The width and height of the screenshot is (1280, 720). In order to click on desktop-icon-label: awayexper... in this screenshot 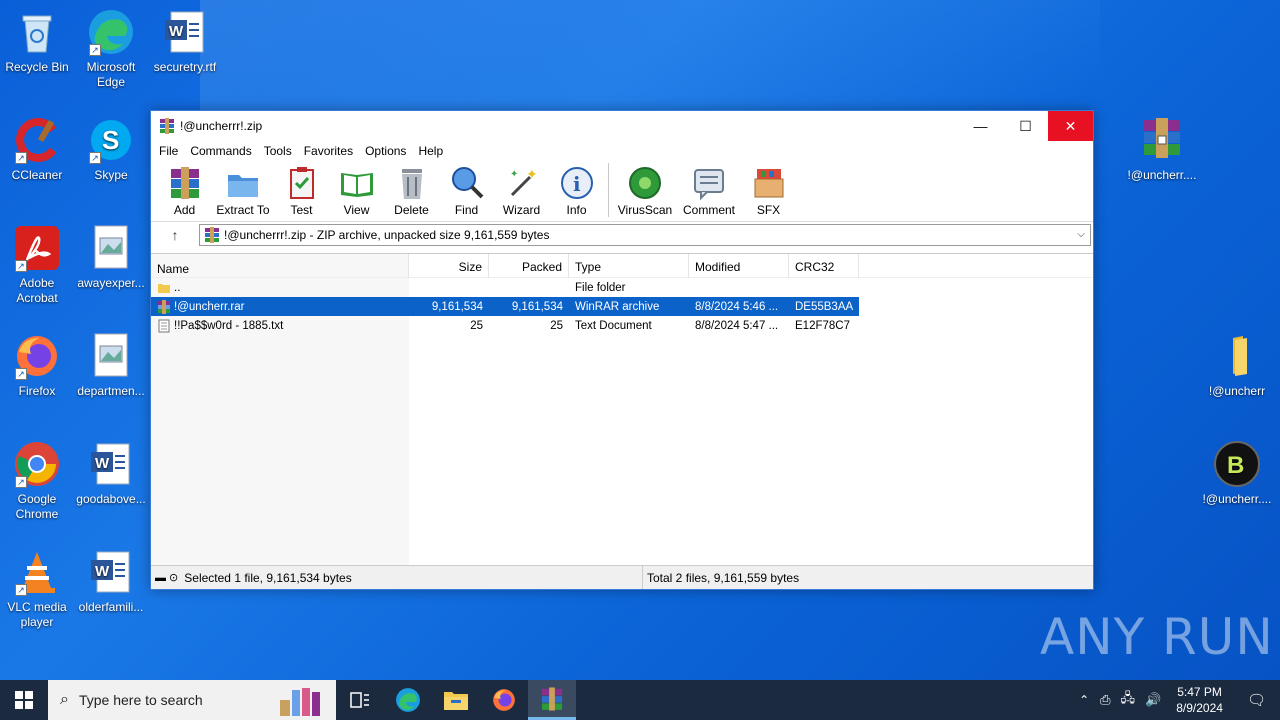, I will do `click(111, 283)`.